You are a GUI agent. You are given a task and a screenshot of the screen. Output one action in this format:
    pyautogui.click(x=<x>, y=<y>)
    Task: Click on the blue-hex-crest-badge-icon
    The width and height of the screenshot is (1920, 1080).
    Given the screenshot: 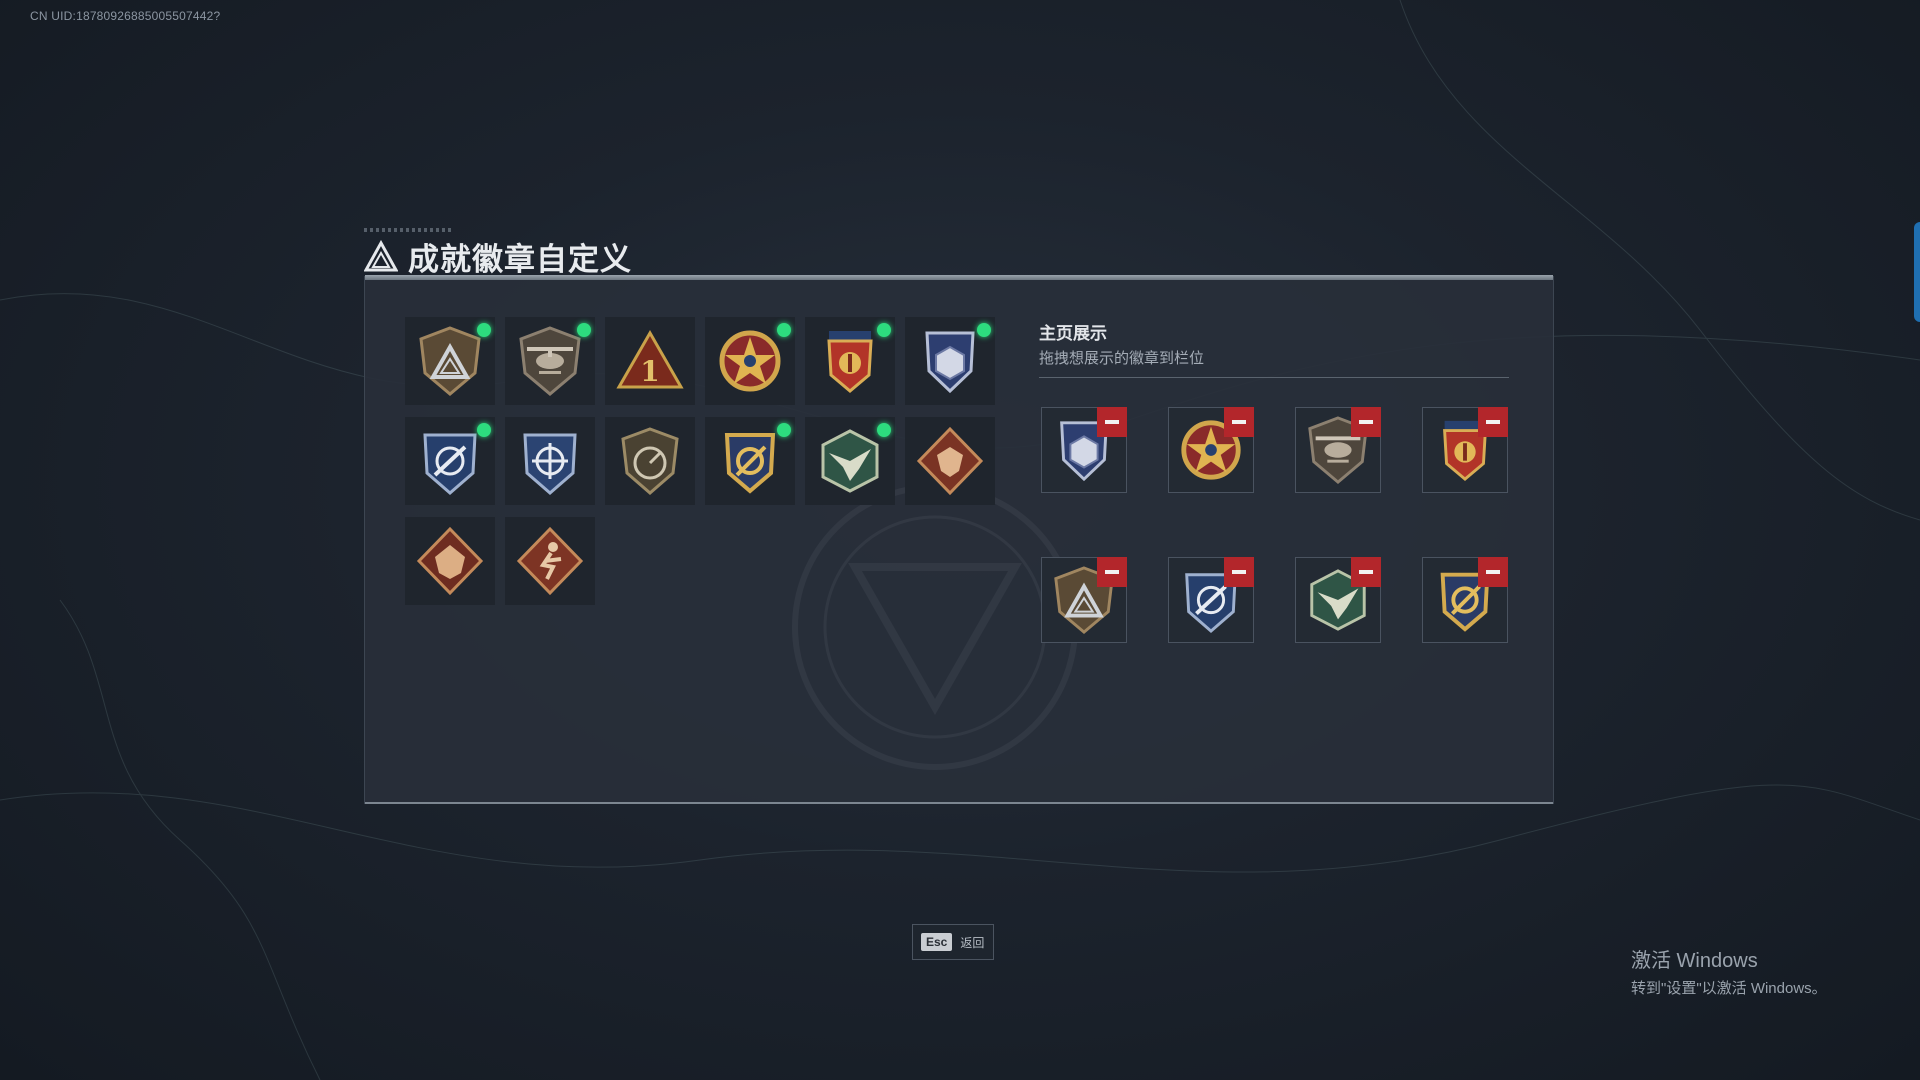 What is the action you would take?
    pyautogui.click(x=950, y=362)
    